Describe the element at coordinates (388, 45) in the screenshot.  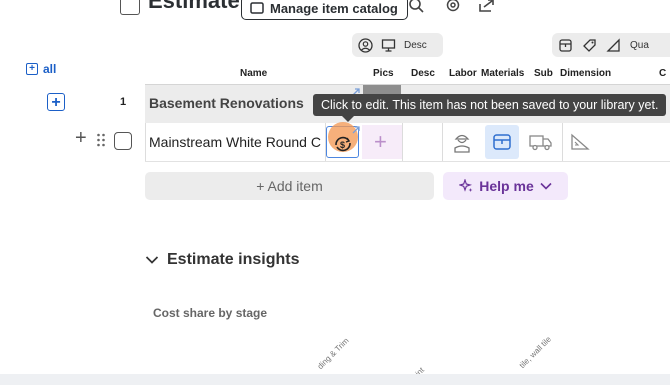
I see `presentation-icon` at that location.